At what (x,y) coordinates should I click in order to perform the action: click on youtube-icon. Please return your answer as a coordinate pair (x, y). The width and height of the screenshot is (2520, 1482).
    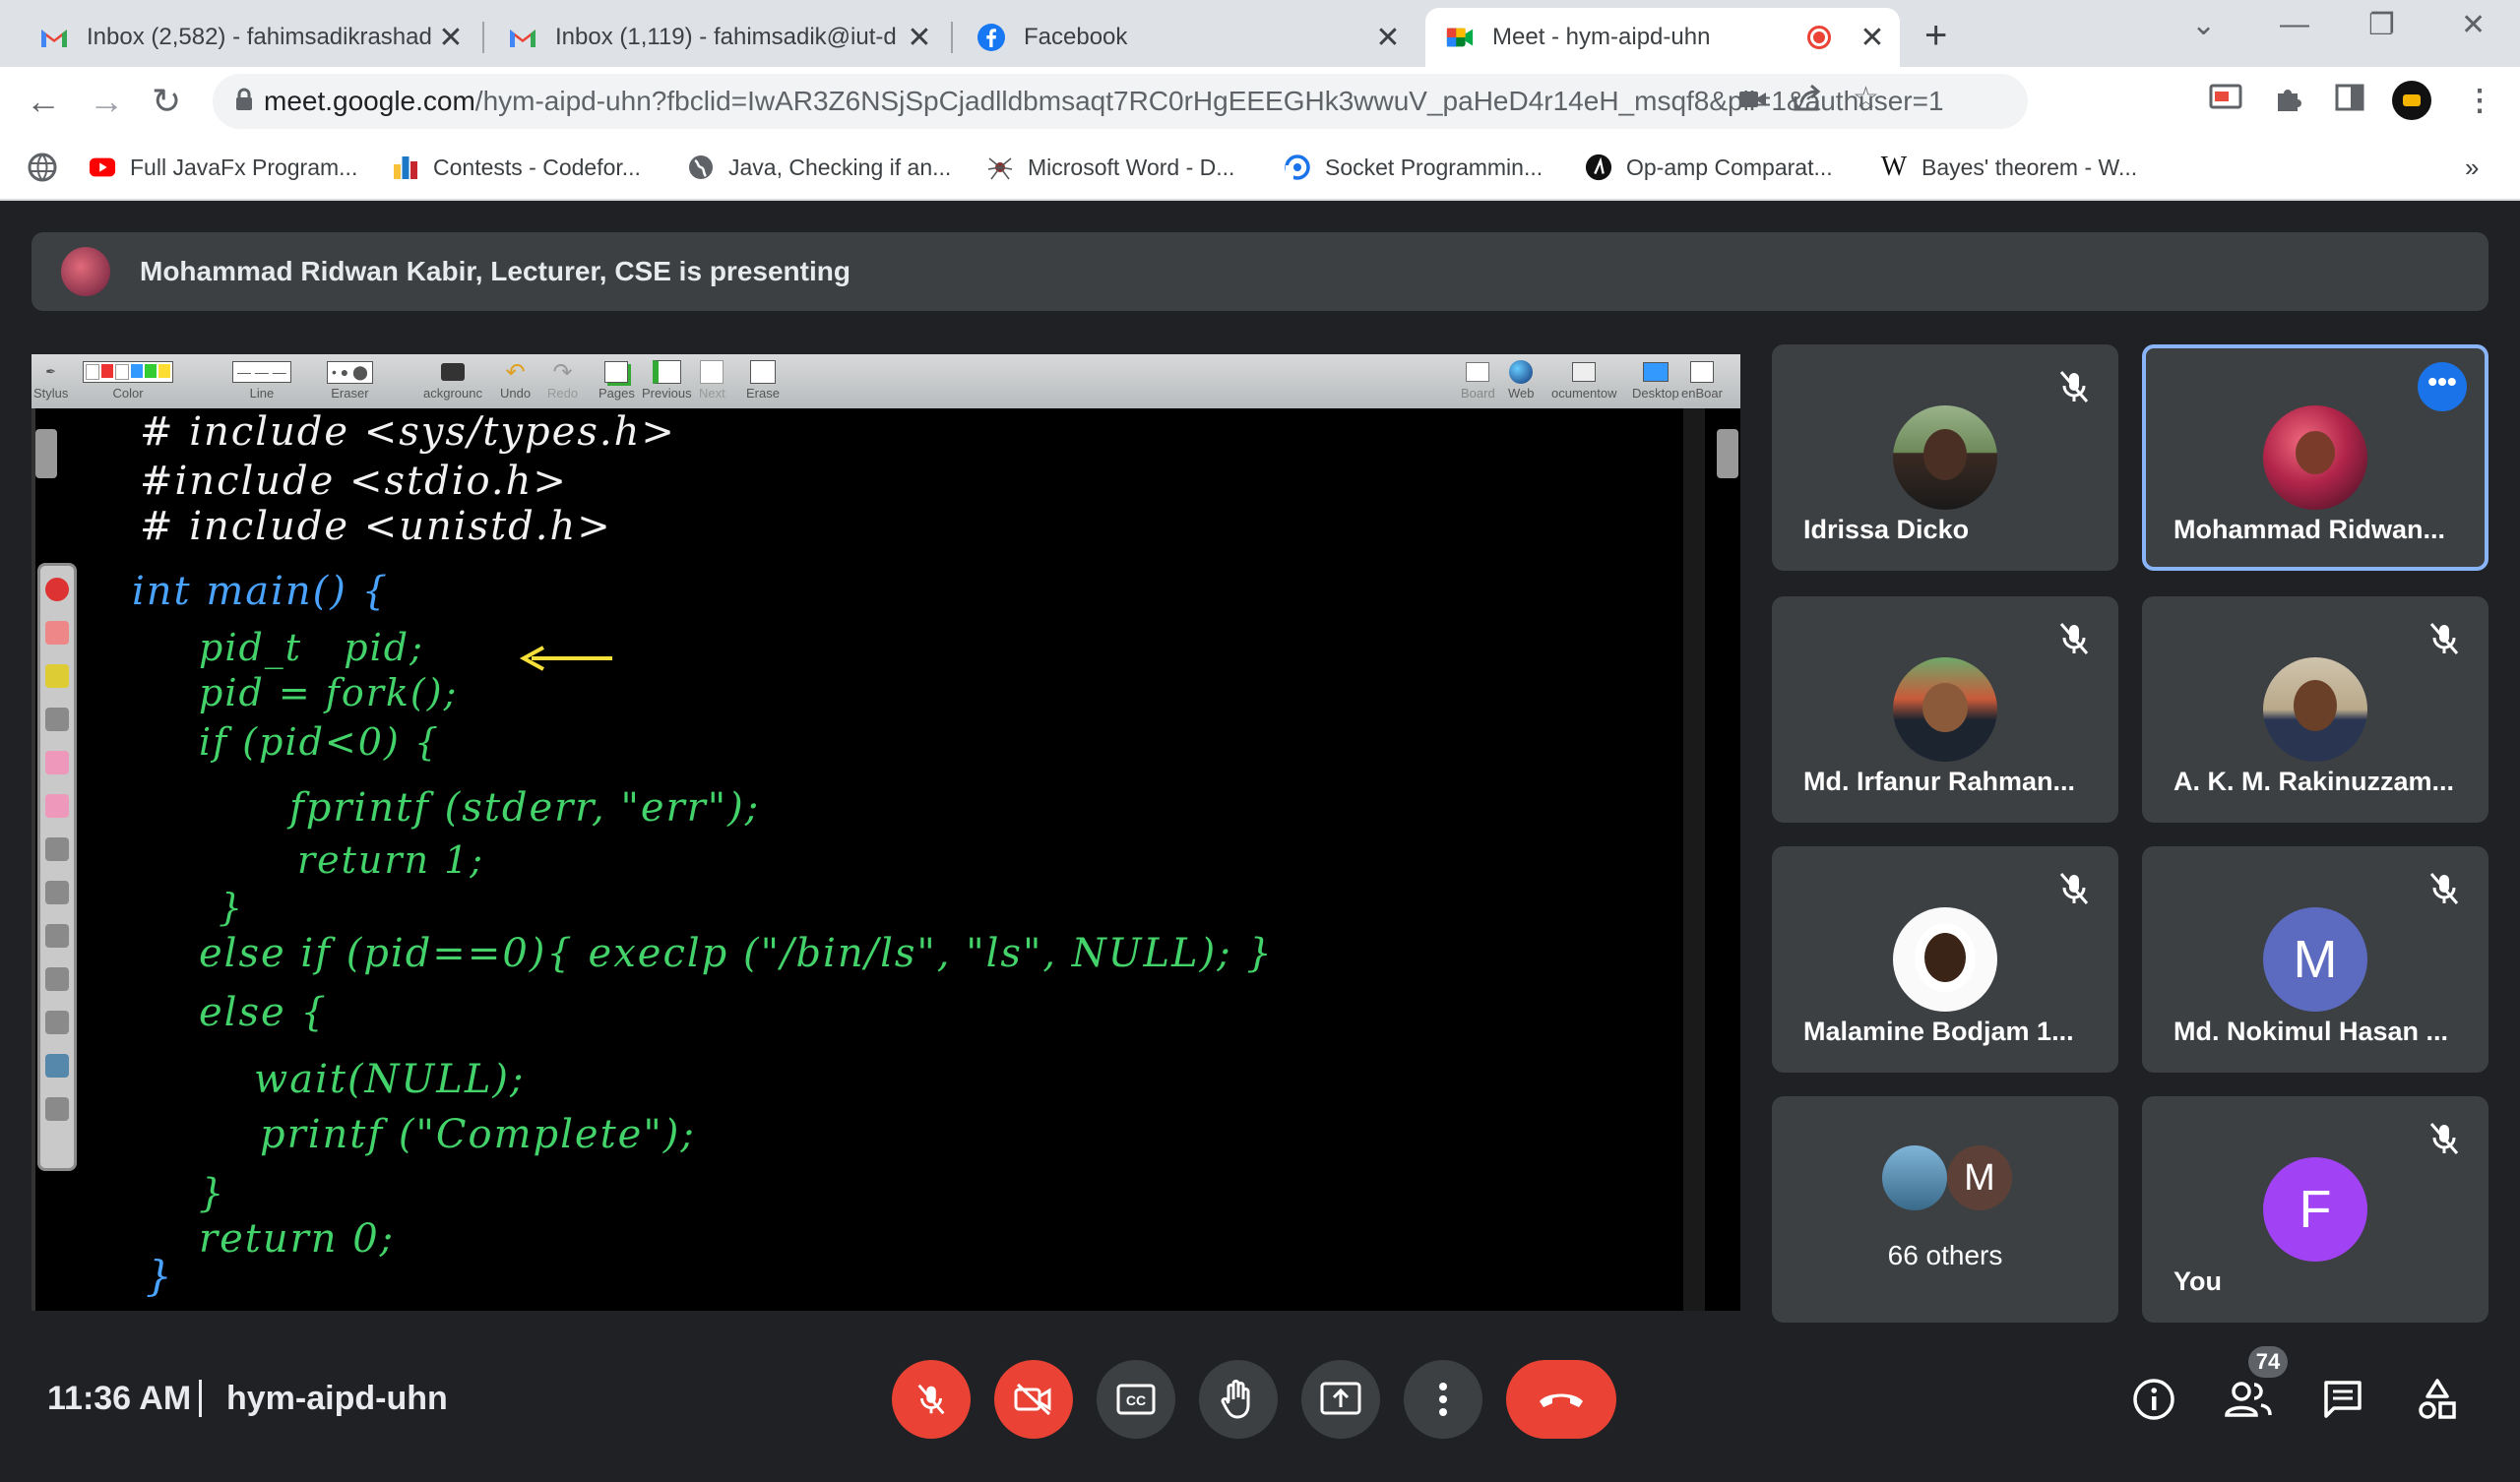
    Looking at the image, I should click on (102, 167).